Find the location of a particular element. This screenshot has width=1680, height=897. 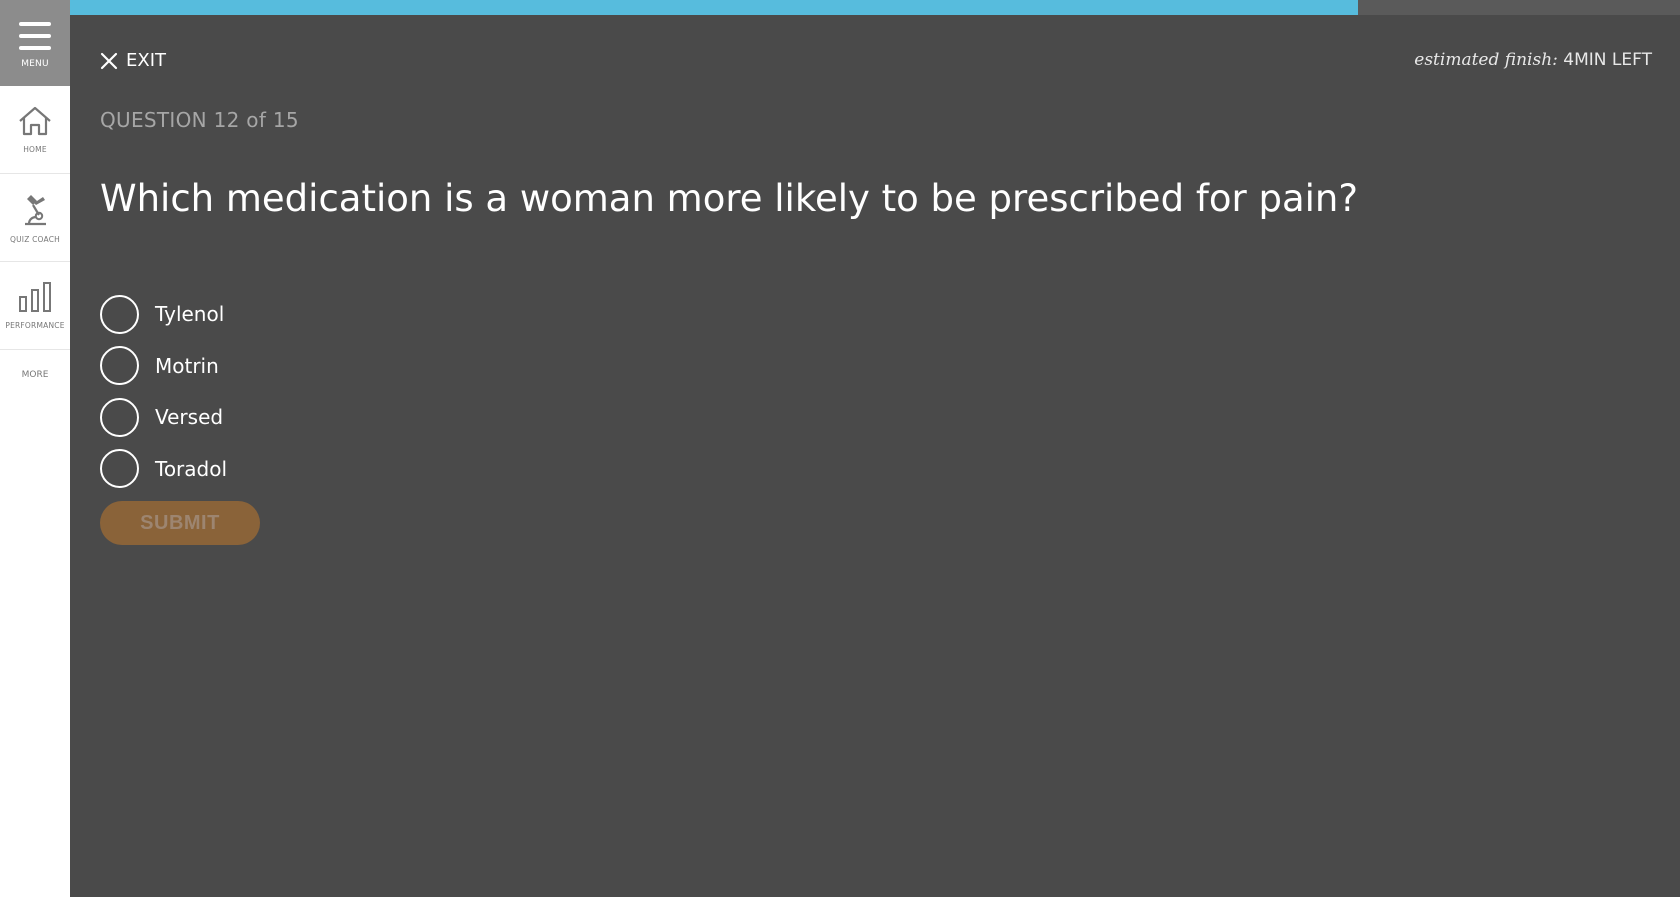

hamburger-icon is located at coordinates (35, 36).